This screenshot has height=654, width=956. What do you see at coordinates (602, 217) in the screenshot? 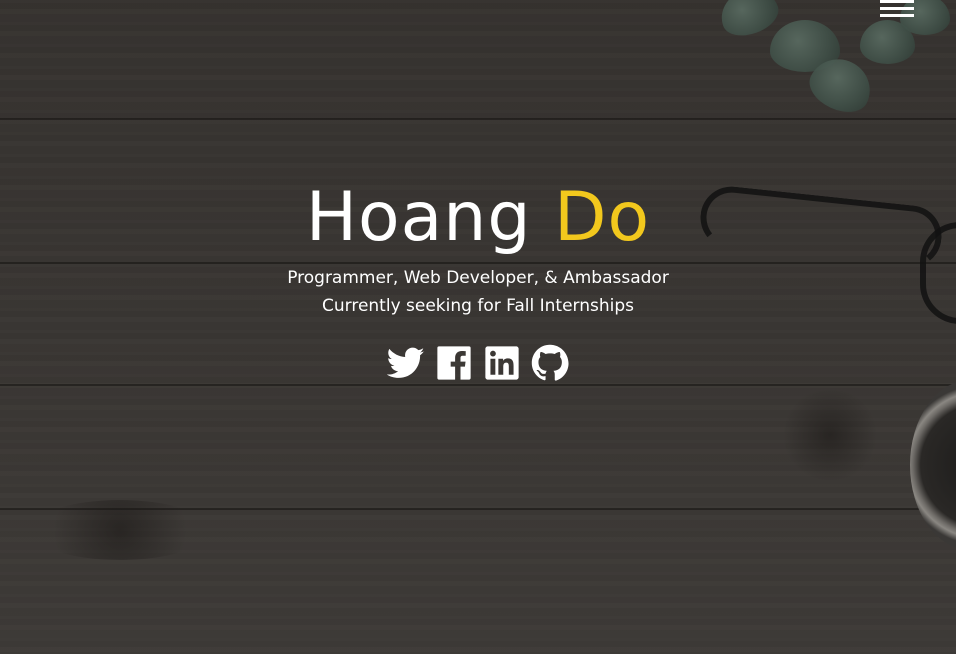
I see `last-name: Do` at bounding box center [602, 217].